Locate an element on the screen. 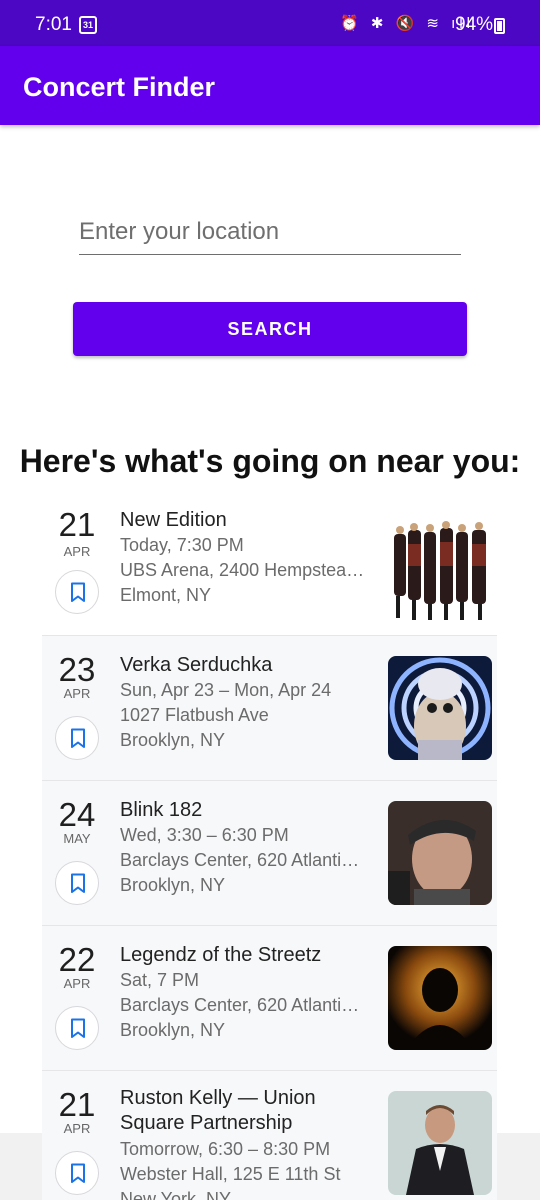  battery-icon is located at coordinates (499, 26).